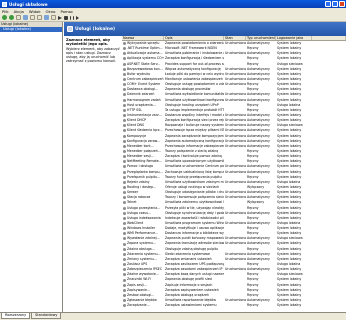  What do you see at coordinates (51, 11) in the screenshot?
I see `menu-window: Okno` at bounding box center [51, 11].